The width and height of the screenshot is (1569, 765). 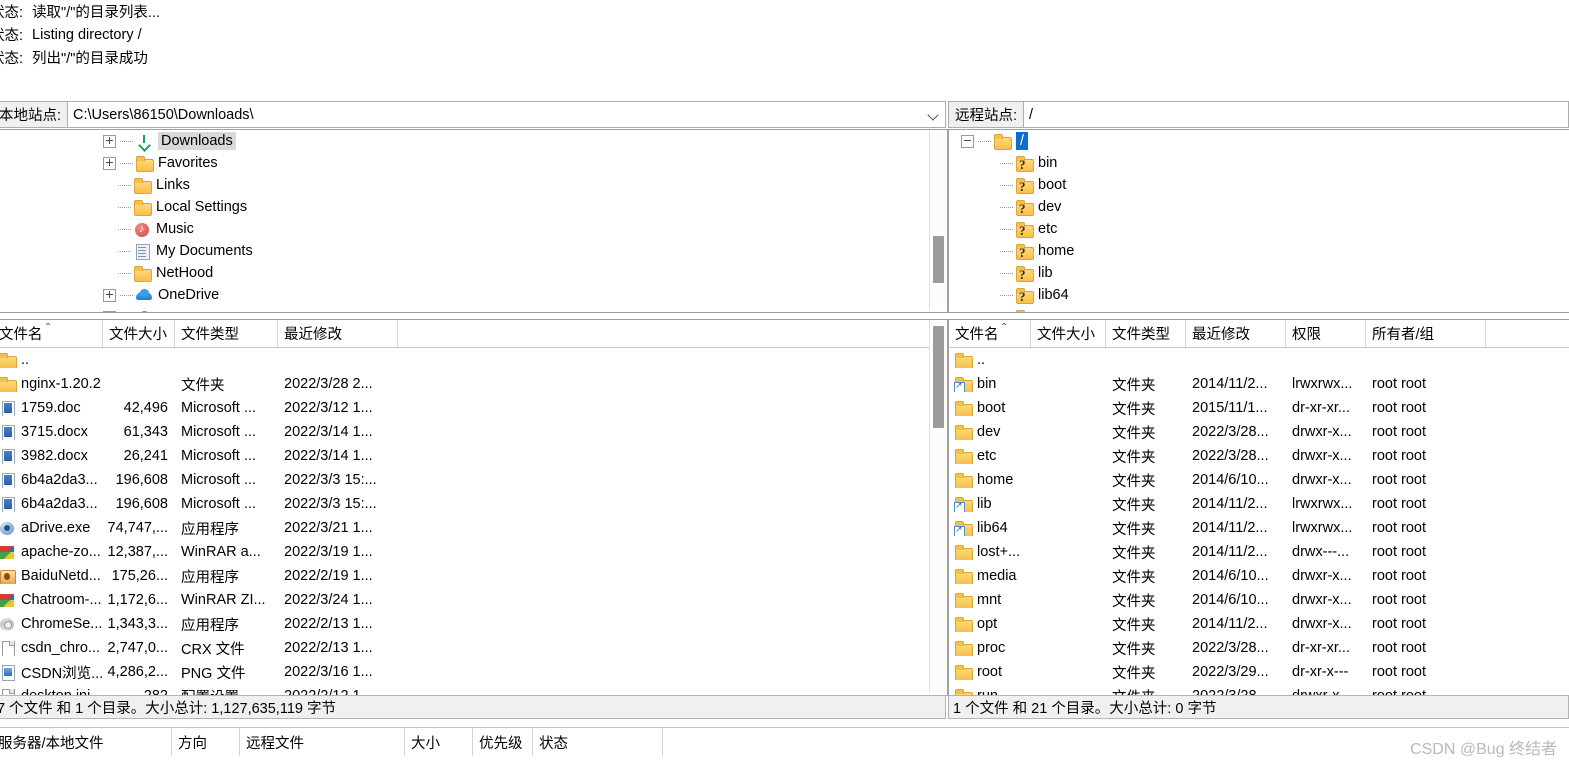 What do you see at coordinates (506, 114) in the screenshot?
I see `local-site-input: C:\Users\86150\Downloads\` at bounding box center [506, 114].